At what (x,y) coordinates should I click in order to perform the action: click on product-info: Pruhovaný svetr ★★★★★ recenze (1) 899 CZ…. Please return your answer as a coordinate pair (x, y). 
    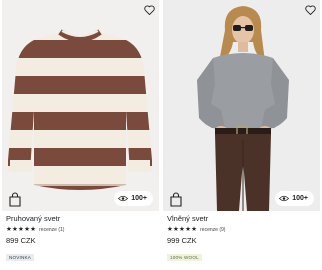
    Looking at the image, I should click on (82, 239).